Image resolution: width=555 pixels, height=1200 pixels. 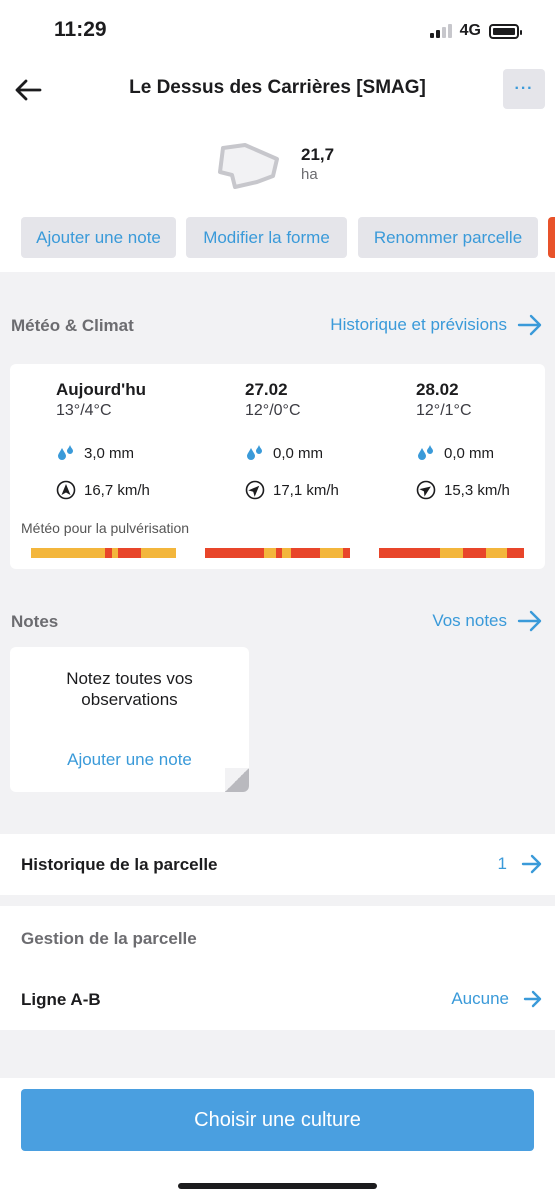 I want to click on wind-value: 16,7 km/h, so click(x=117, y=490).